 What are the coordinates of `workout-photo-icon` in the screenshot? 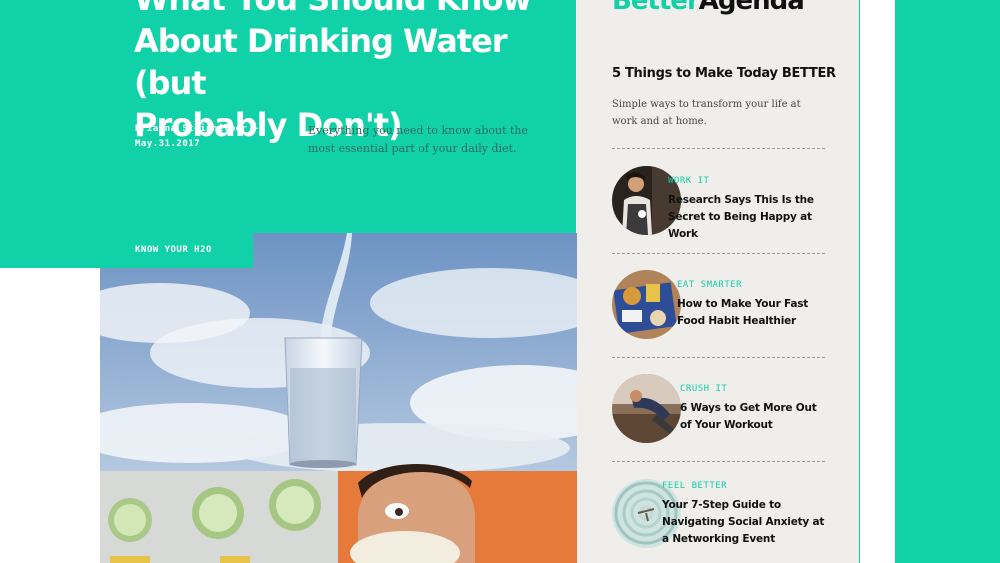 It's located at (646, 408).